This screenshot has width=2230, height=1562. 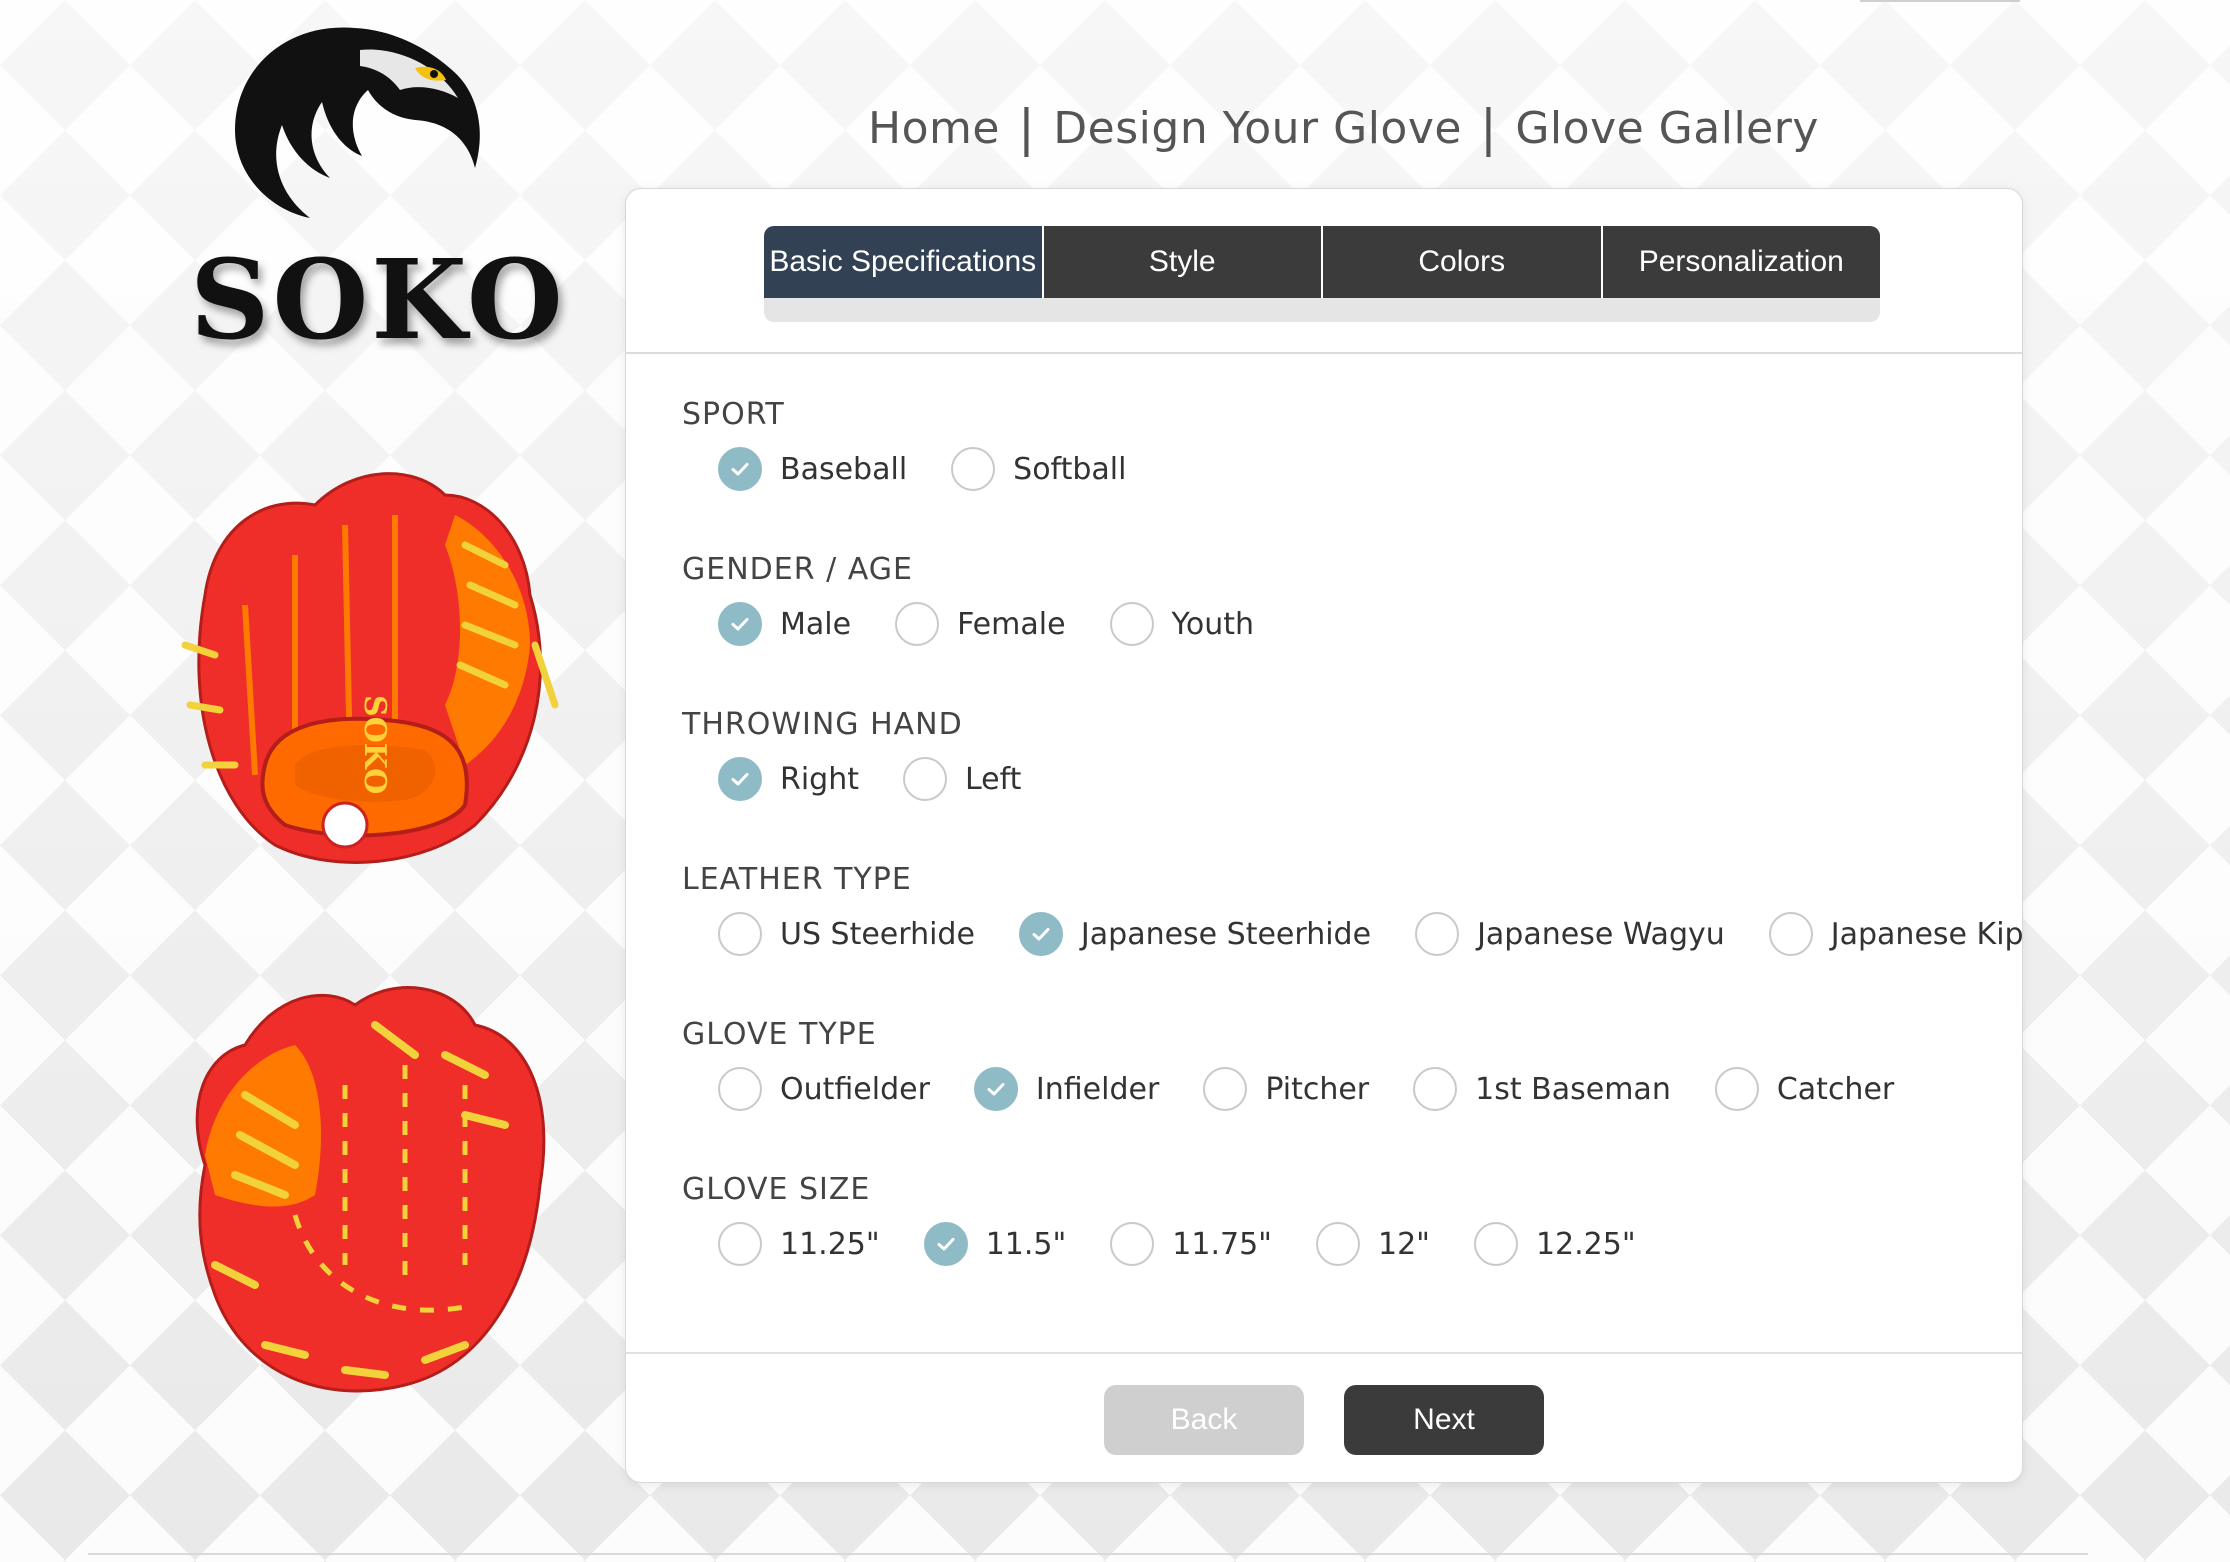 I want to click on radio-label: 11.75", so click(x=1222, y=1244).